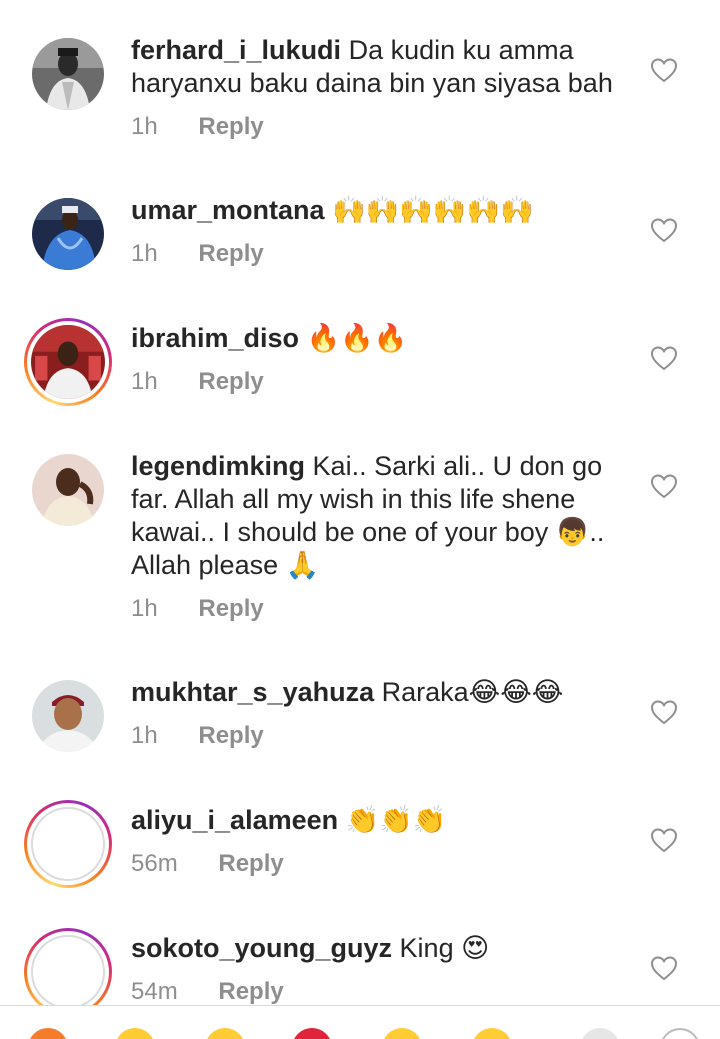  Describe the element at coordinates (215, 338) in the screenshot. I see `comment-username: ibrahim_diso` at that location.